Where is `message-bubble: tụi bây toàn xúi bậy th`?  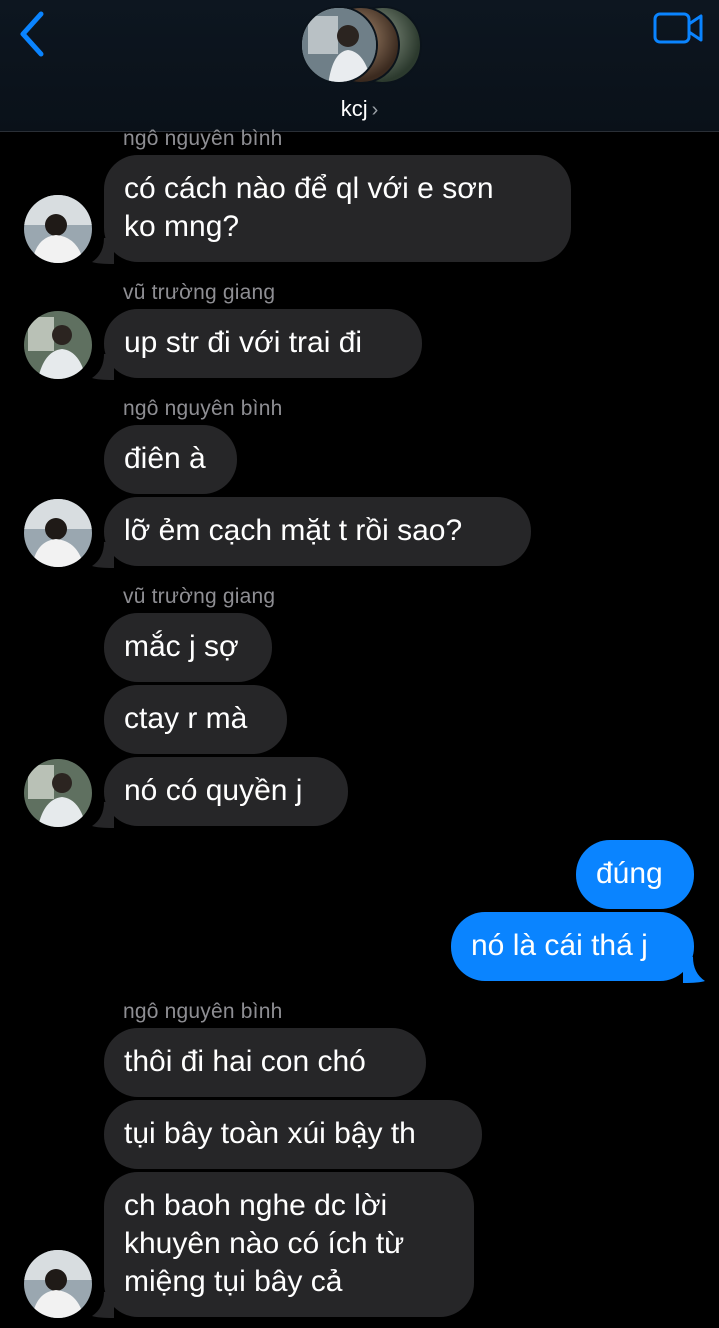
message-bubble: tụi bây toàn xúi bậy th is located at coordinates (293, 1134).